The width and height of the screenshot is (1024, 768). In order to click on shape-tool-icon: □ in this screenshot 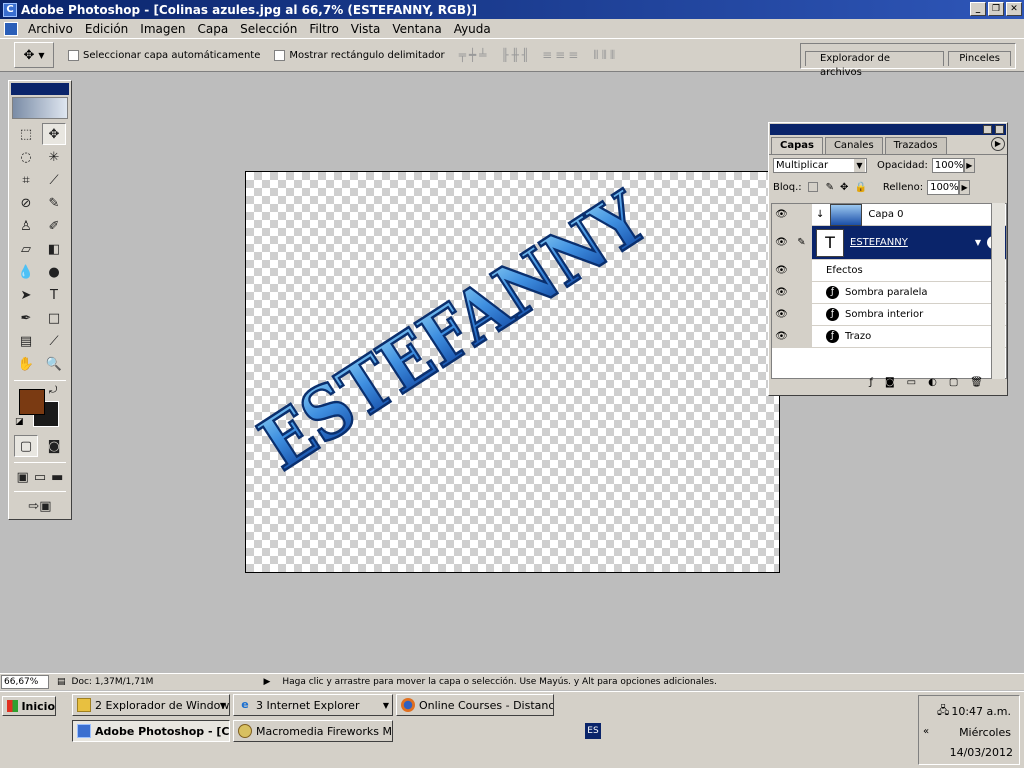, I will do `click(54, 318)`.